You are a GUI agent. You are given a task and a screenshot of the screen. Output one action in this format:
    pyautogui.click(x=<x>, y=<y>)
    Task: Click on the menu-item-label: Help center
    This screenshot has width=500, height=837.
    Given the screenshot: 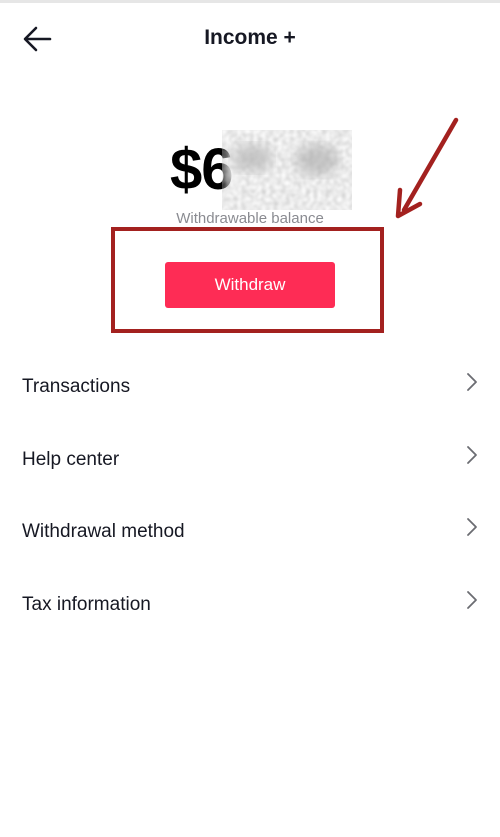 What is the action you would take?
    pyautogui.click(x=71, y=459)
    